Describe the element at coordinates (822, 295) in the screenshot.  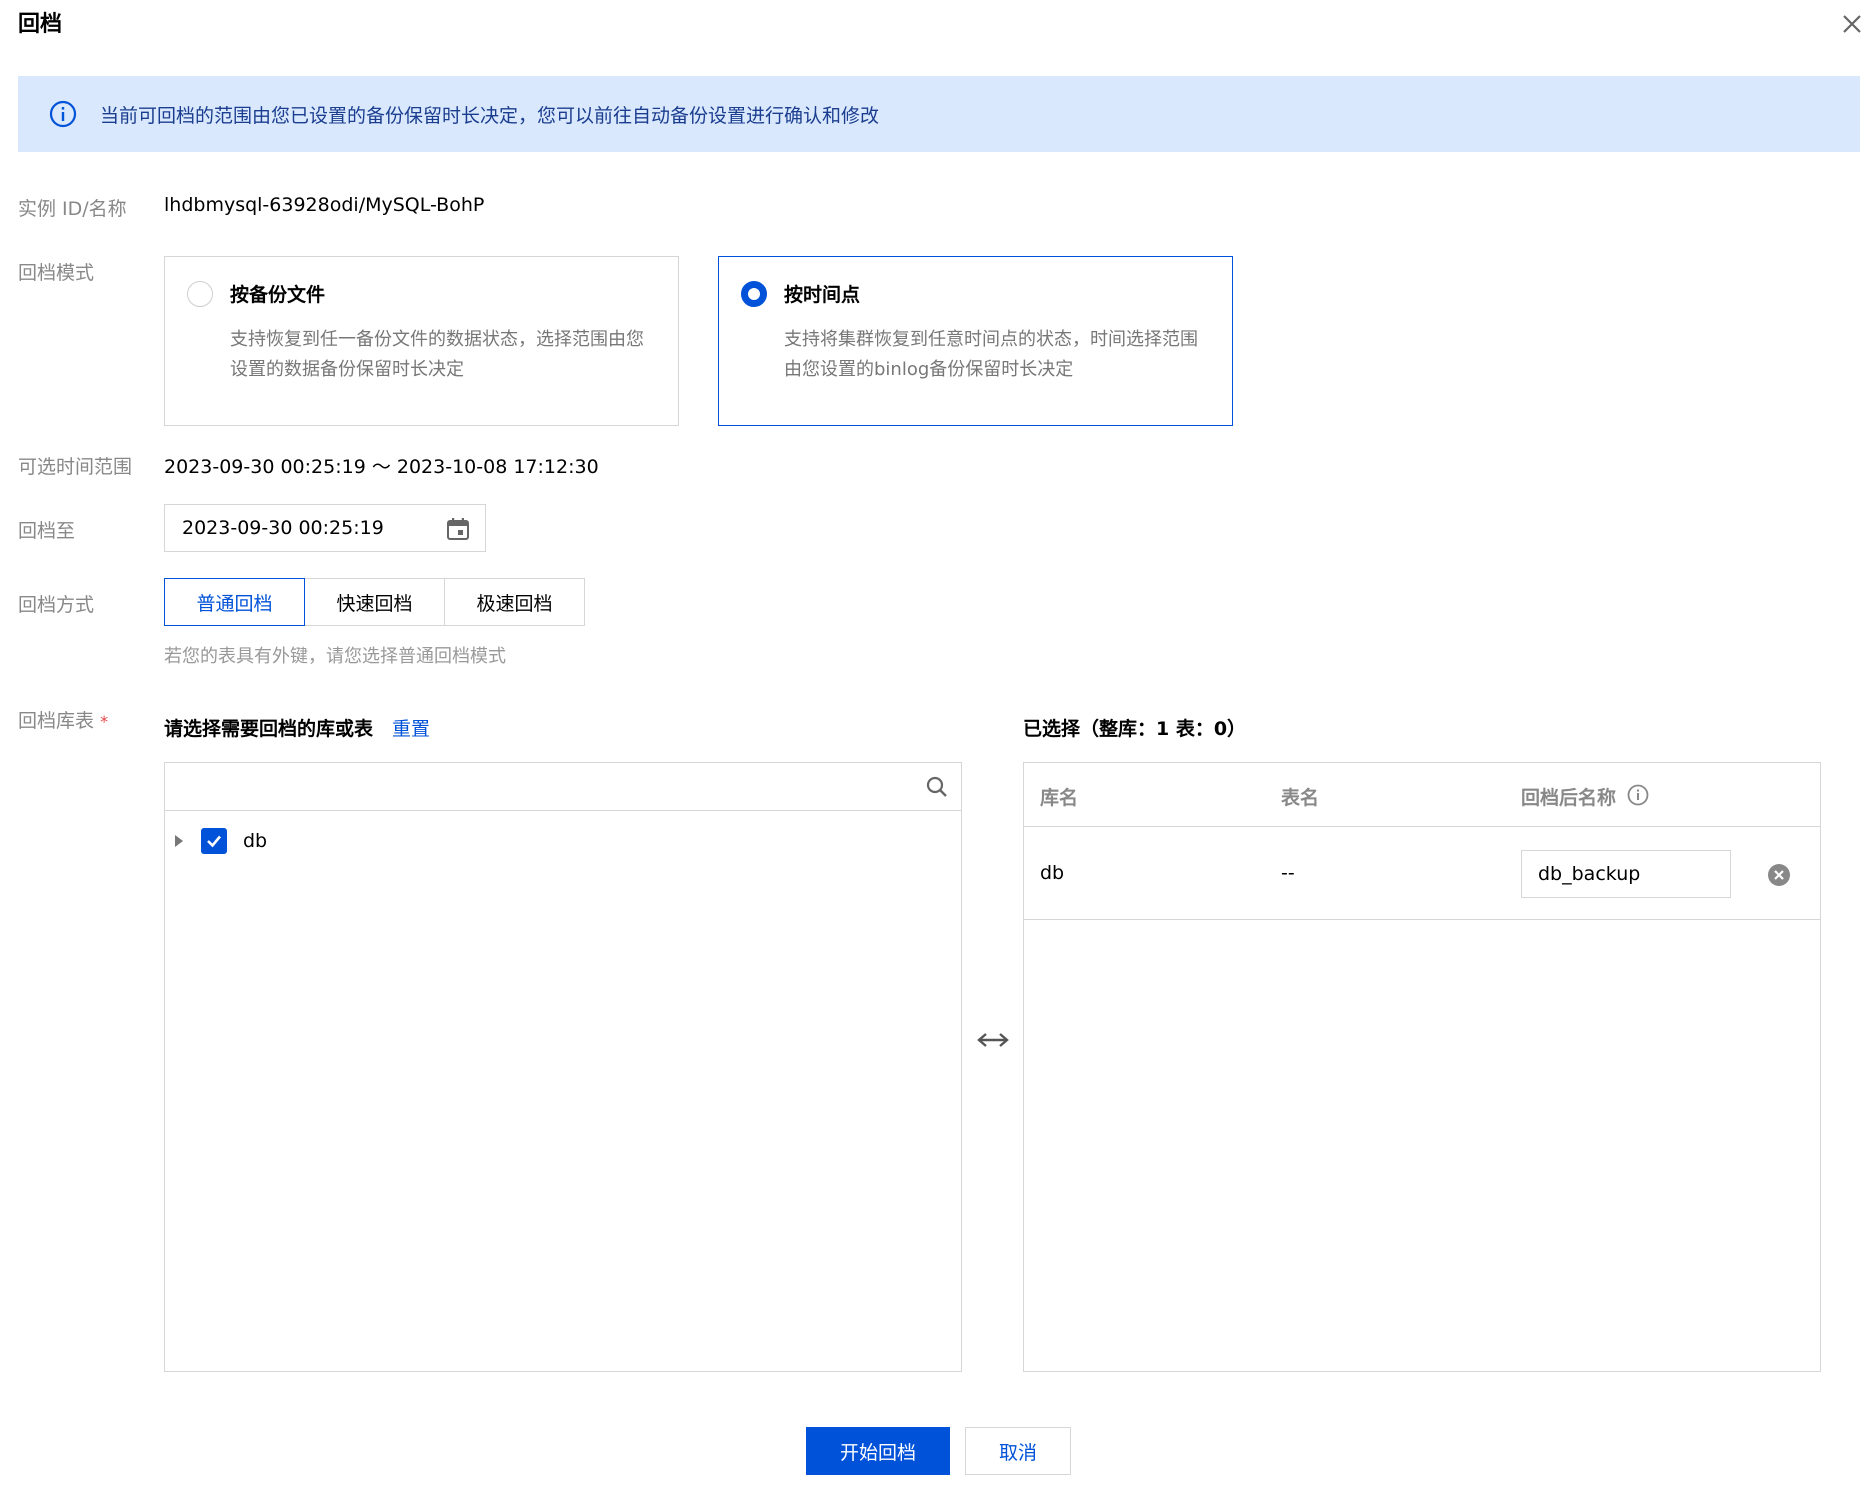
I see `mode-card-title: 按时间点` at that location.